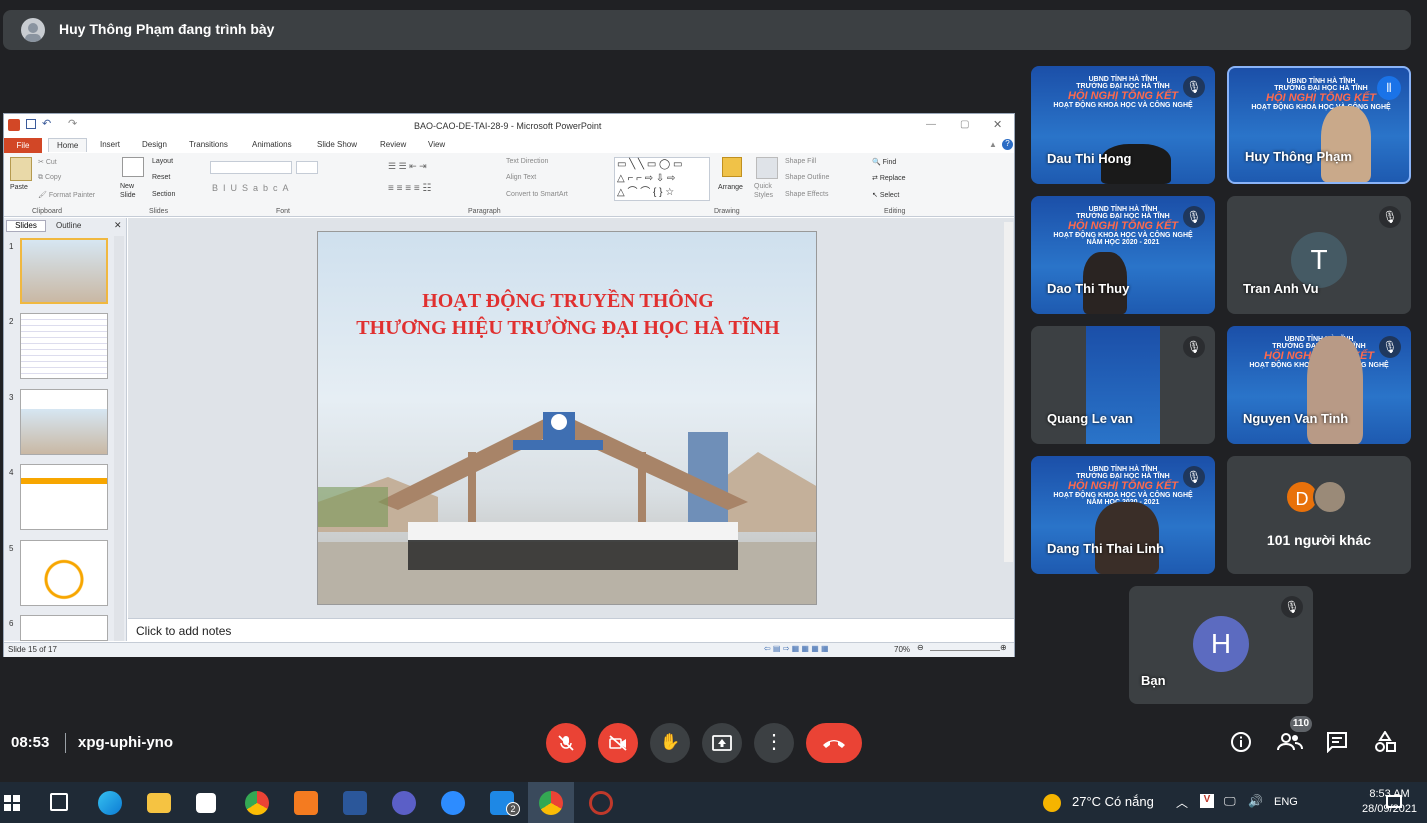  I want to click on edge-icon, so click(110, 803).